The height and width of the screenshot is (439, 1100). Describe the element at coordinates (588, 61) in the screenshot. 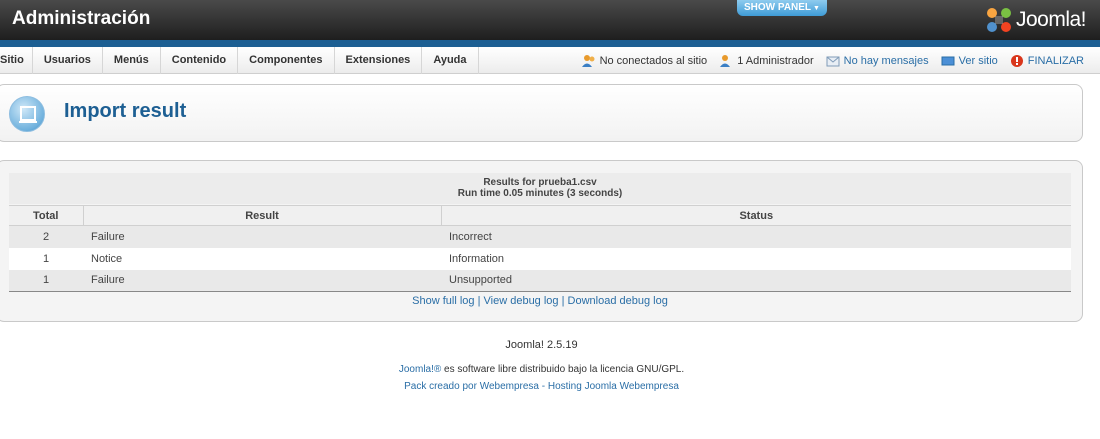

I see `users-icon` at that location.